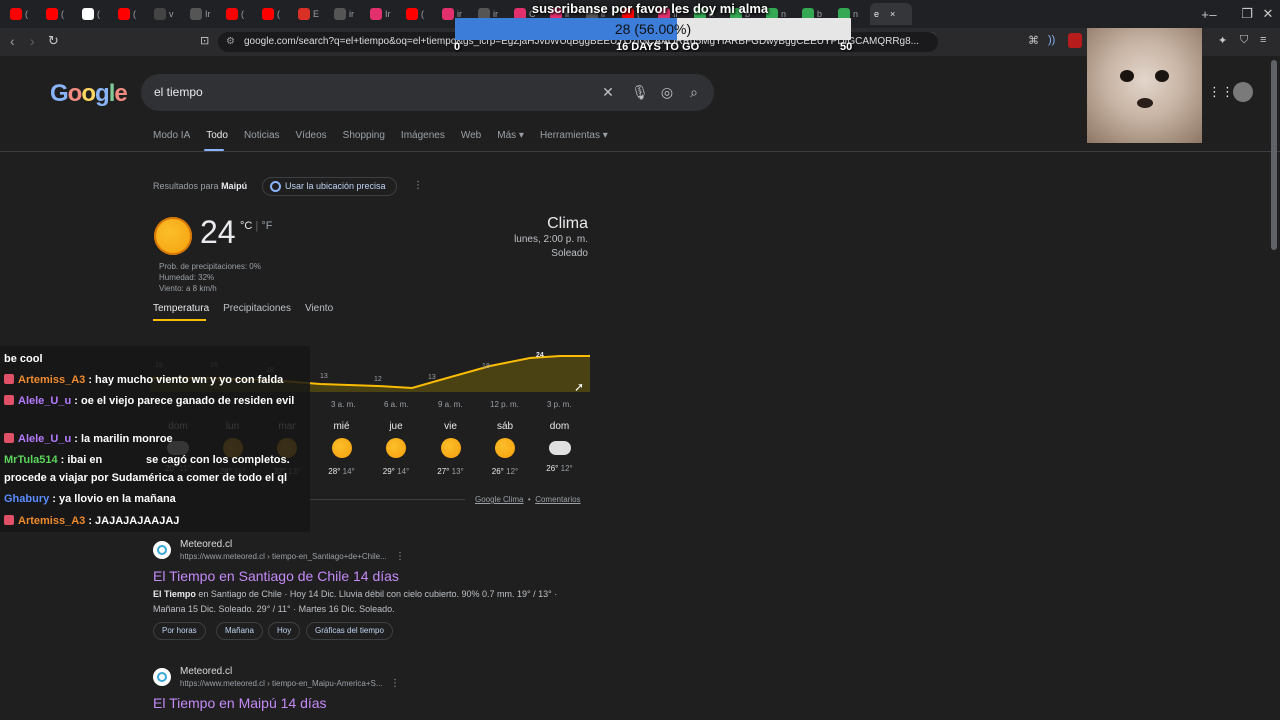  Describe the element at coordinates (396, 448) in the screenshot. I see `forecast-day: jue 29° 14°` at that location.